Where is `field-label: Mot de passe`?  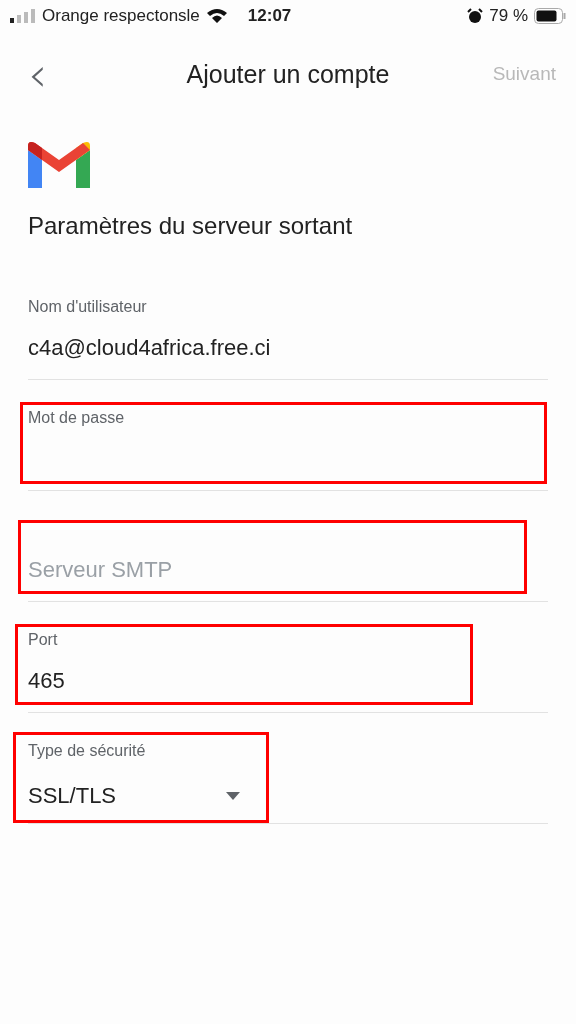
field-label: Mot de passe is located at coordinates (76, 418).